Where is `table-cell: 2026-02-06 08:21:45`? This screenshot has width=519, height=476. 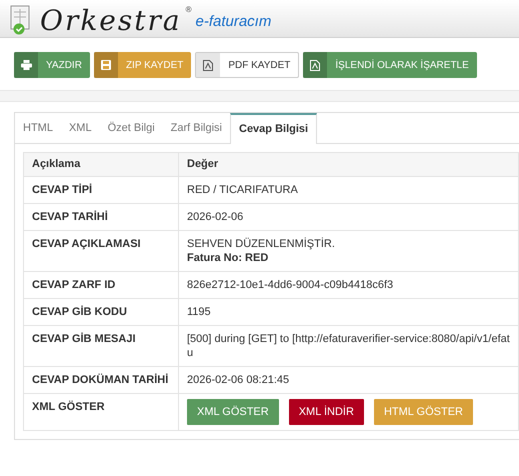 table-cell: 2026-02-06 08:21:45 is located at coordinates (348, 380).